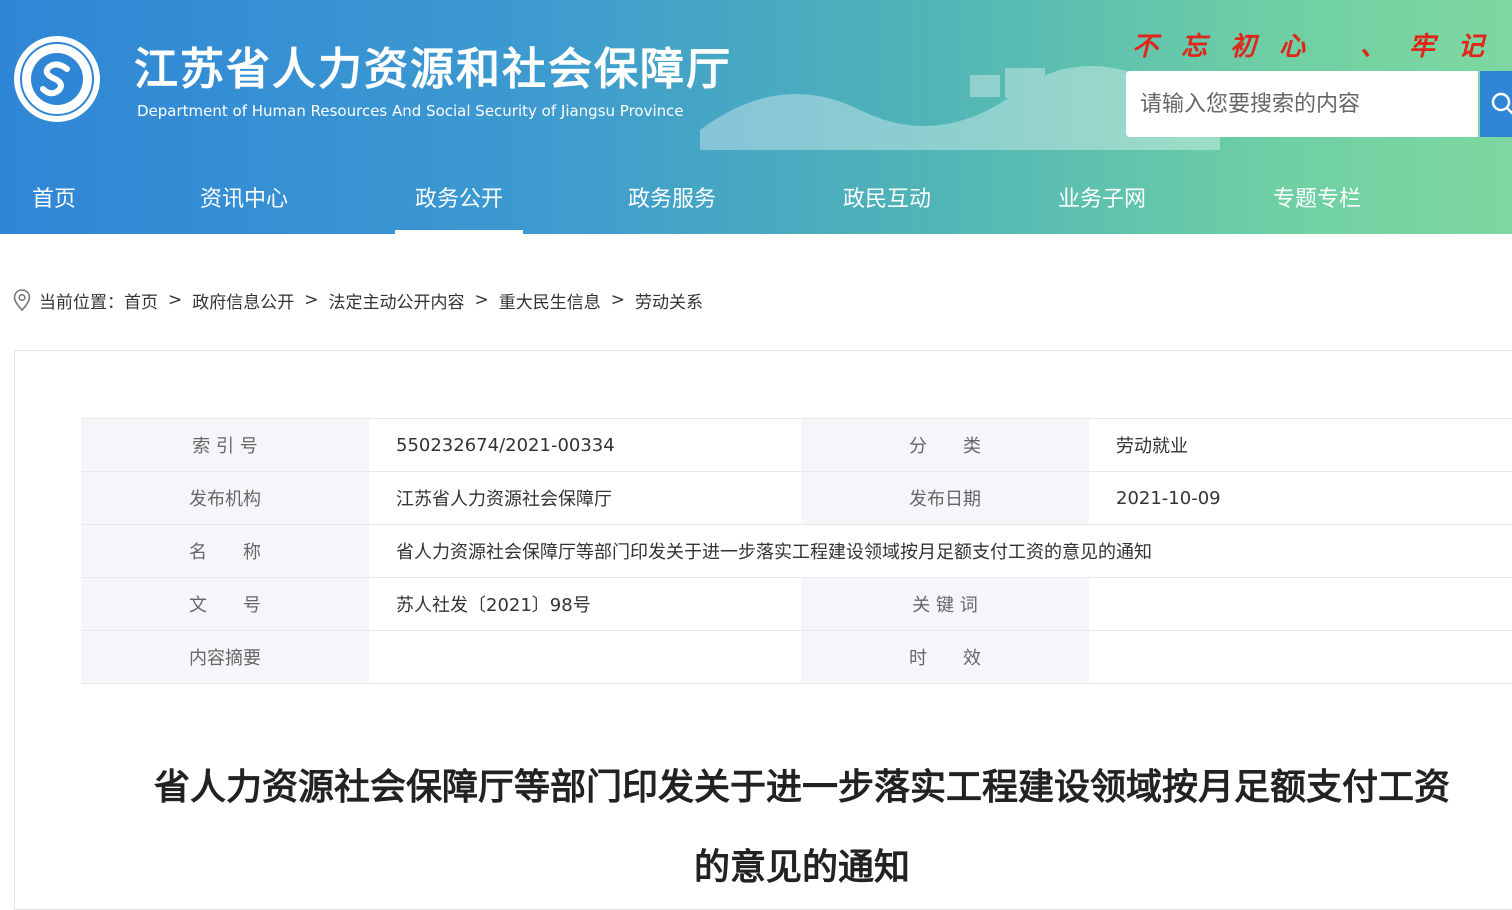 This screenshot has height=910, width=1512. I want to click on meta-value-publisher: 江苏省人力资源社会保障厅, so click(585, 498).